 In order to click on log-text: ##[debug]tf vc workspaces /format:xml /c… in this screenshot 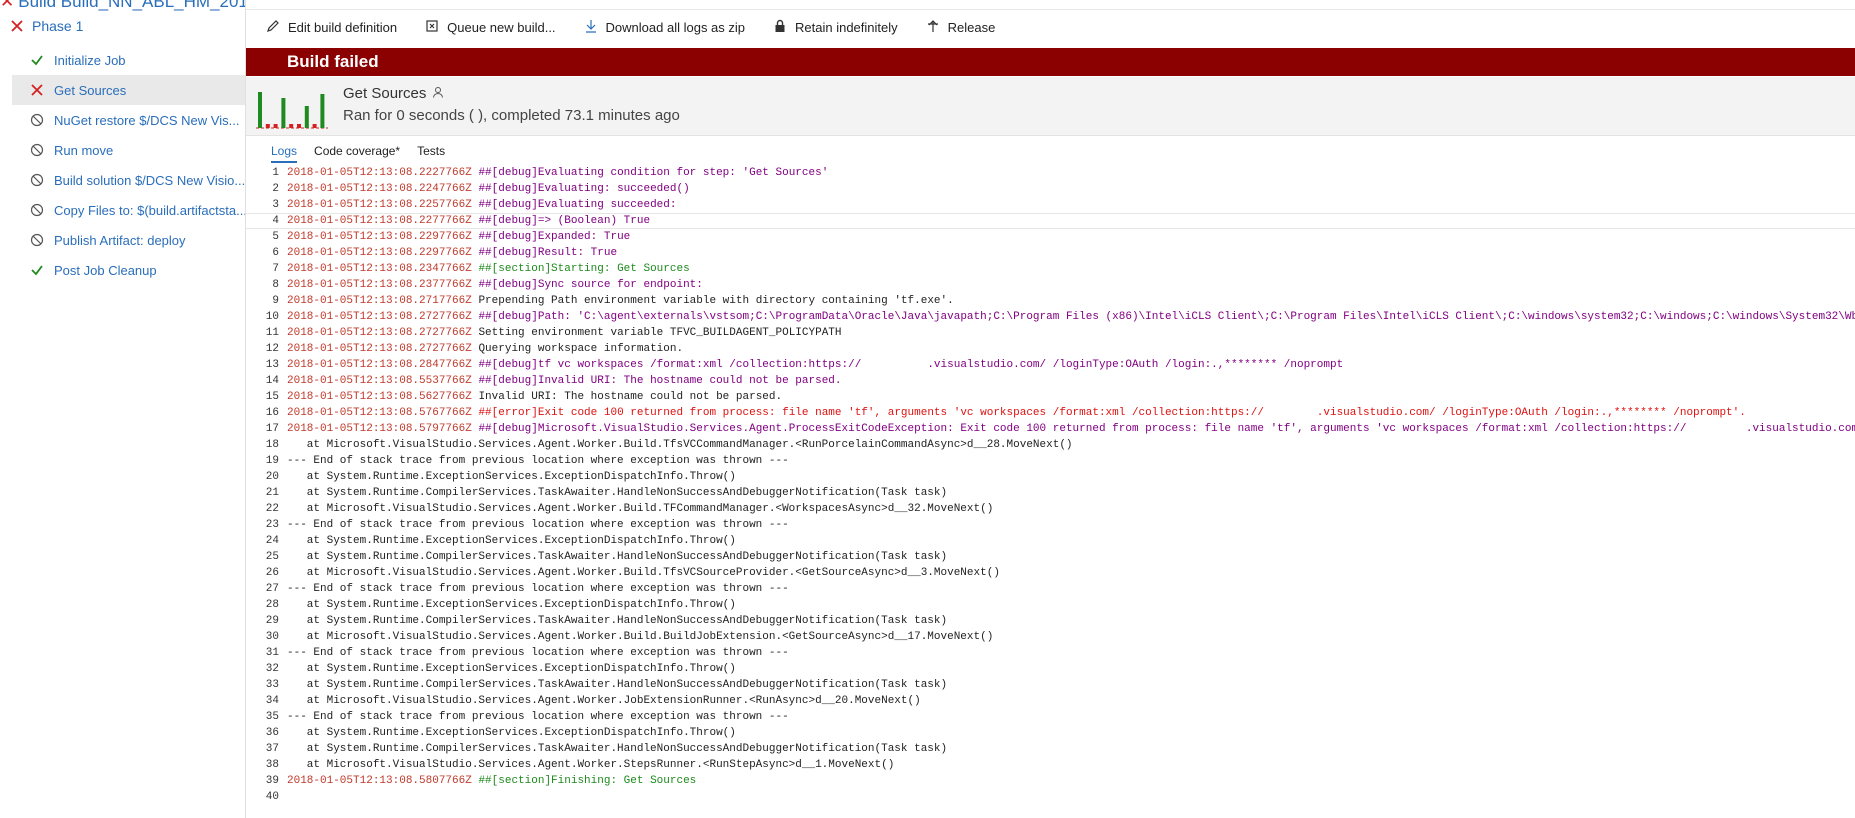, I will do `click(907, 365)`.